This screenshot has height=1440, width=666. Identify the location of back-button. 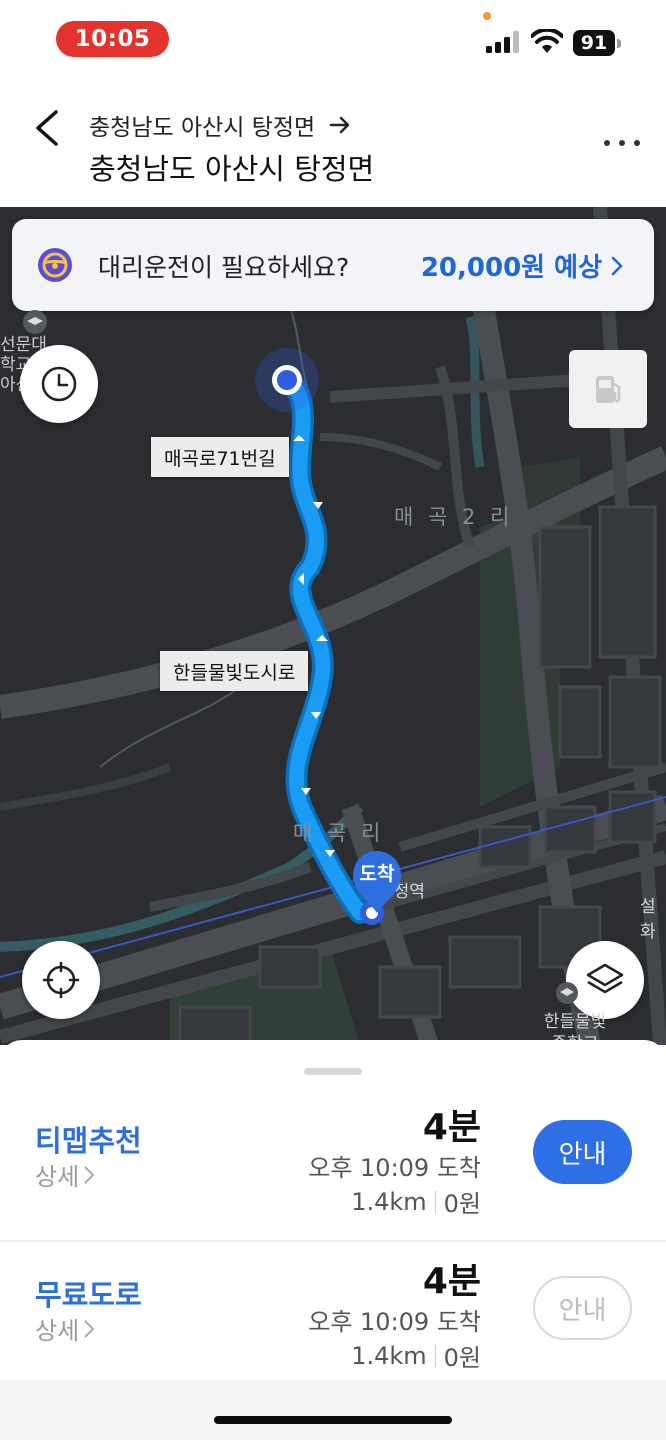
(48, 128).